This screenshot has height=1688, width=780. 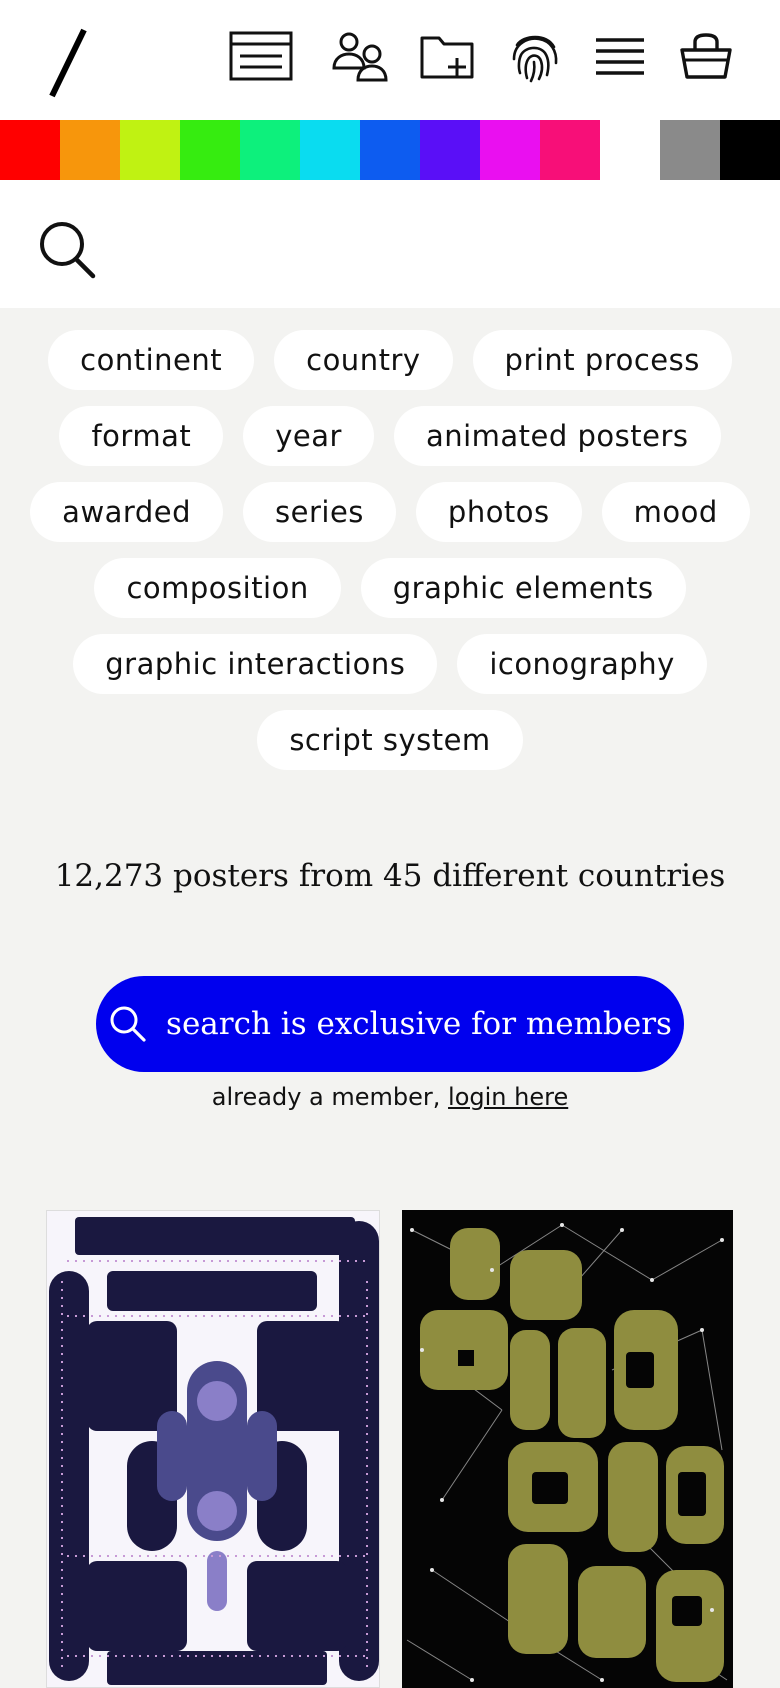 What do you see at coordinates (675, 512) in the screenshot?
I see `filter-chip: mood` at bounding box center [675, 512].